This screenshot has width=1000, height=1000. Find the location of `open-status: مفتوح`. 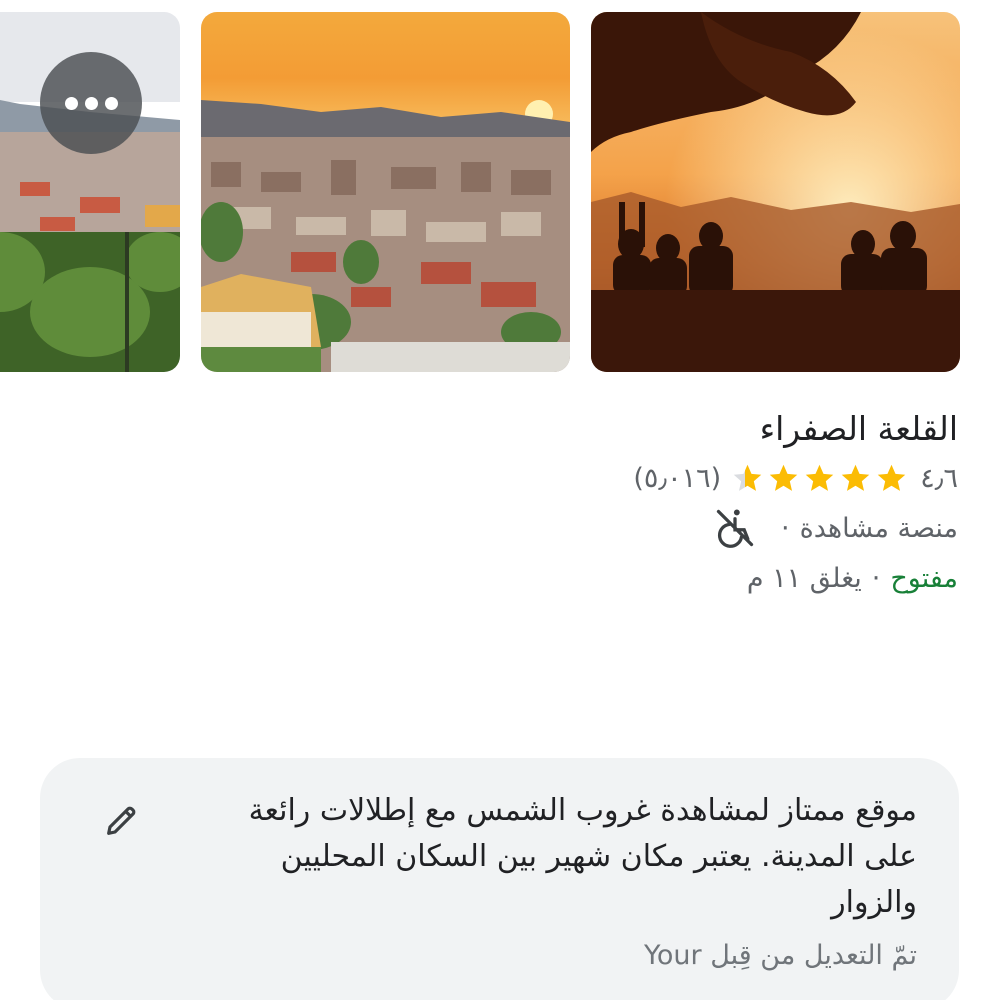

open-status: مفتوح is located at coordinates (924, 578).